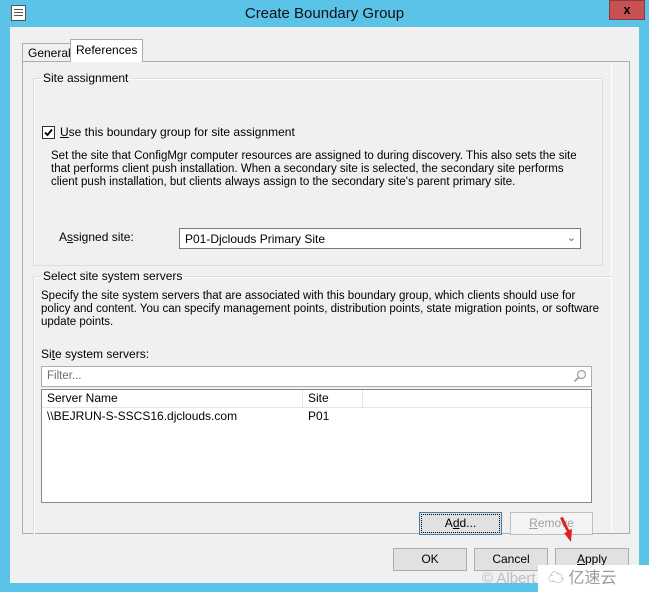 The width and height of the screenshot is (649, 592). I want to click on checkmark-icon, so click(48, 132).